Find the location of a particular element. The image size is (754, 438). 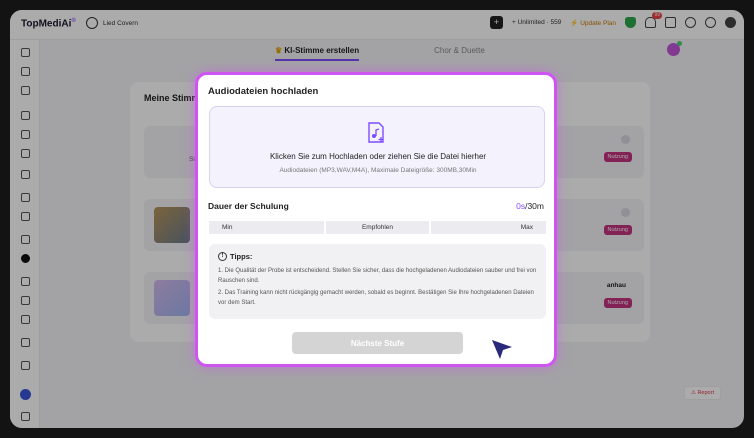

dialog-title: Audiodateien hochladen is located at coordinates (263, 91).